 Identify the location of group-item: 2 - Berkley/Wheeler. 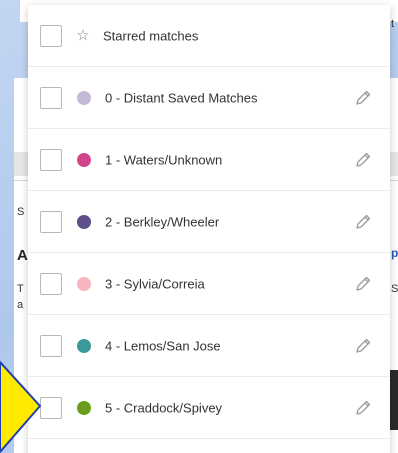
(209, 222).